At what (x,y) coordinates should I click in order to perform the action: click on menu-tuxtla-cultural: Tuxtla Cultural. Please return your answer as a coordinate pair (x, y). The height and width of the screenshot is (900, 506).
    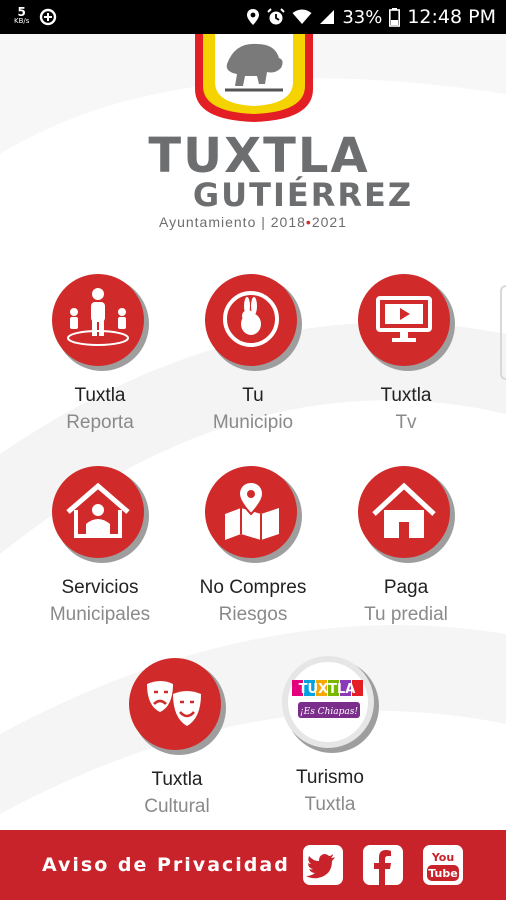
    Looking at the image, I should click on (177, 739).